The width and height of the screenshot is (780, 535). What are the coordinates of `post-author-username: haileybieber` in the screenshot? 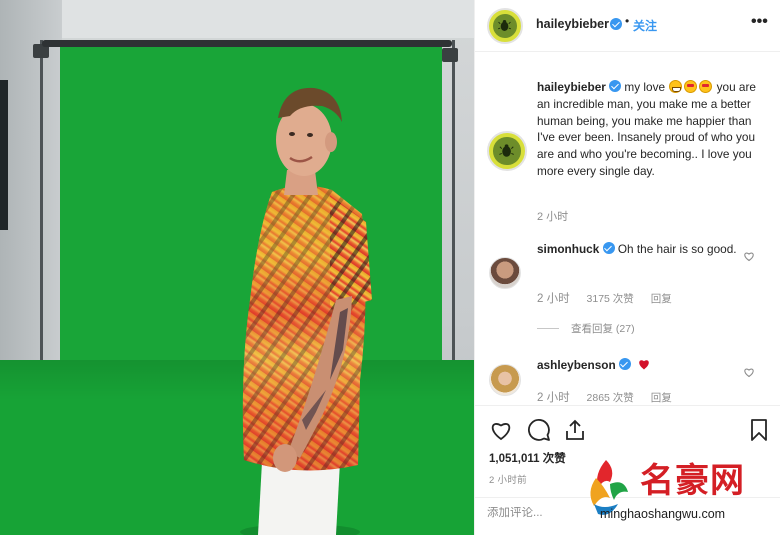 It's located at (572, 24).